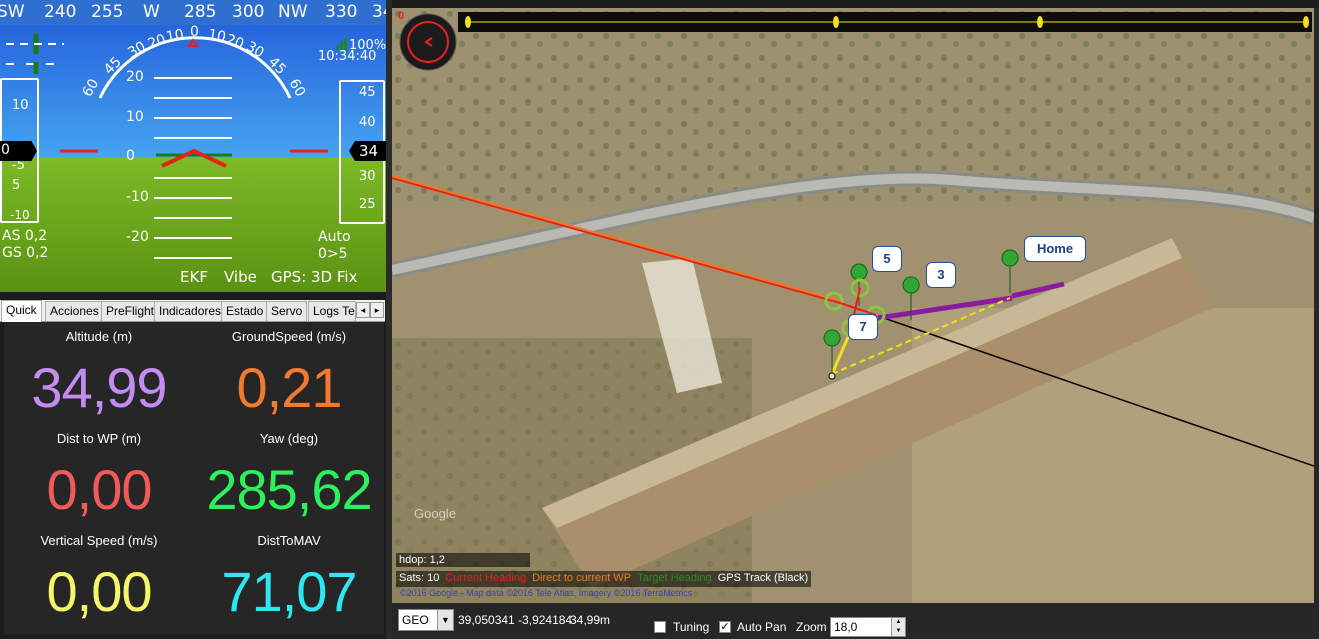 The image size is (1319, 639). I want to click on dist-to-mav-label: DistToMAV, so click(289, 540).